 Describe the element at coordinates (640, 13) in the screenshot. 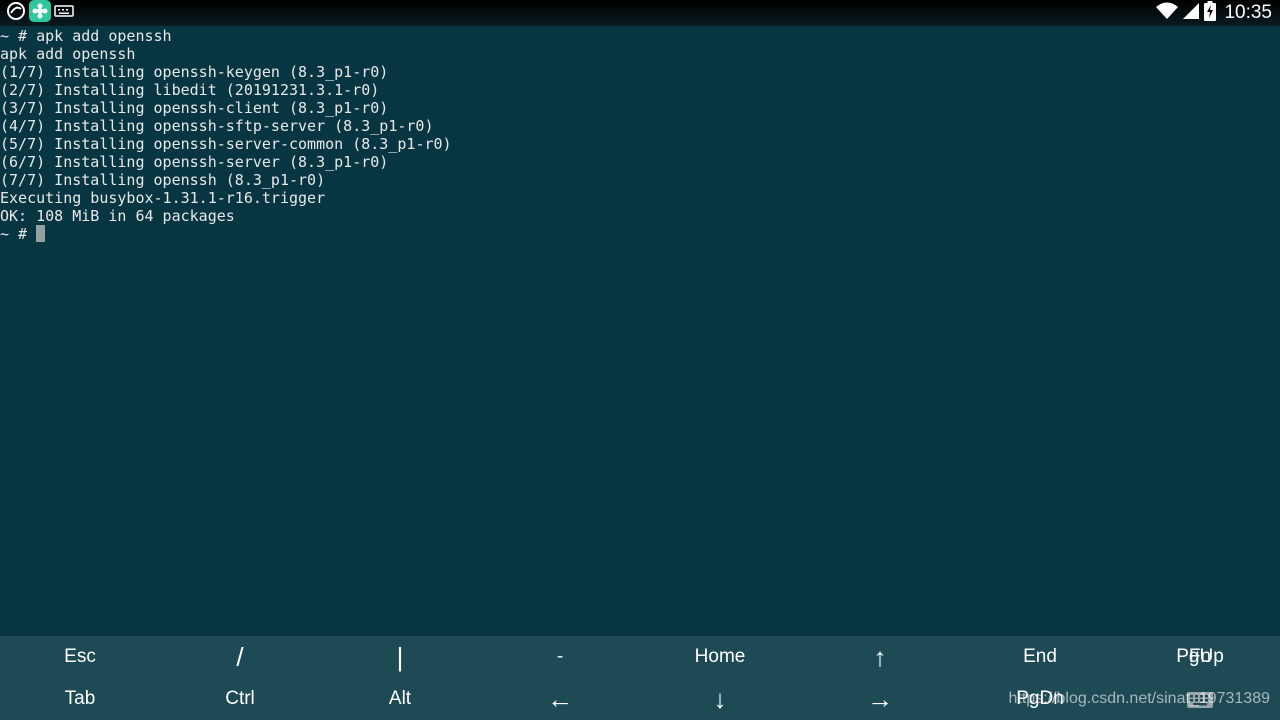

I see `status-bar: 10:35` at that location.